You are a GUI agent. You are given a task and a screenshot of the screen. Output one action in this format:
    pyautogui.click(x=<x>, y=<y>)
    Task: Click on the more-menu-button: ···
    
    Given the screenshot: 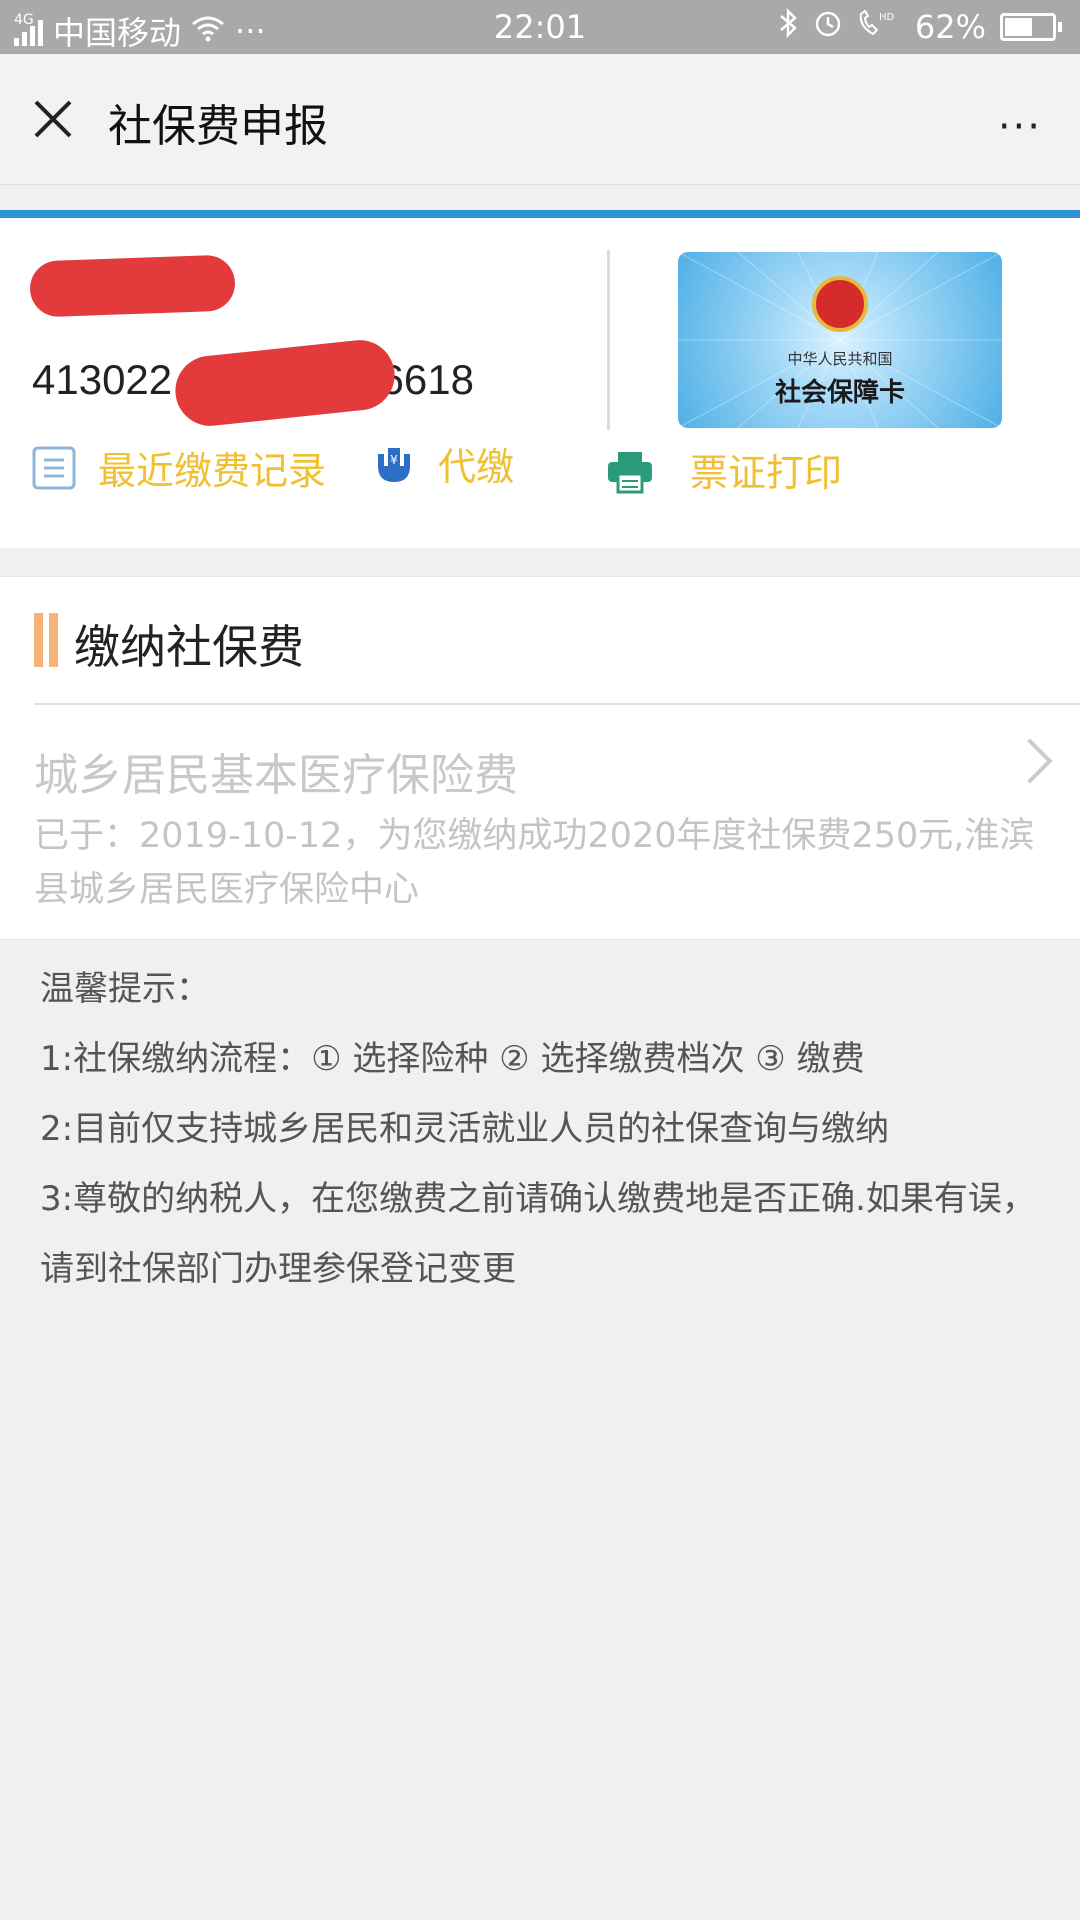 What is the action you would take?
    pyautogui.click(x=1020, y=127)
    